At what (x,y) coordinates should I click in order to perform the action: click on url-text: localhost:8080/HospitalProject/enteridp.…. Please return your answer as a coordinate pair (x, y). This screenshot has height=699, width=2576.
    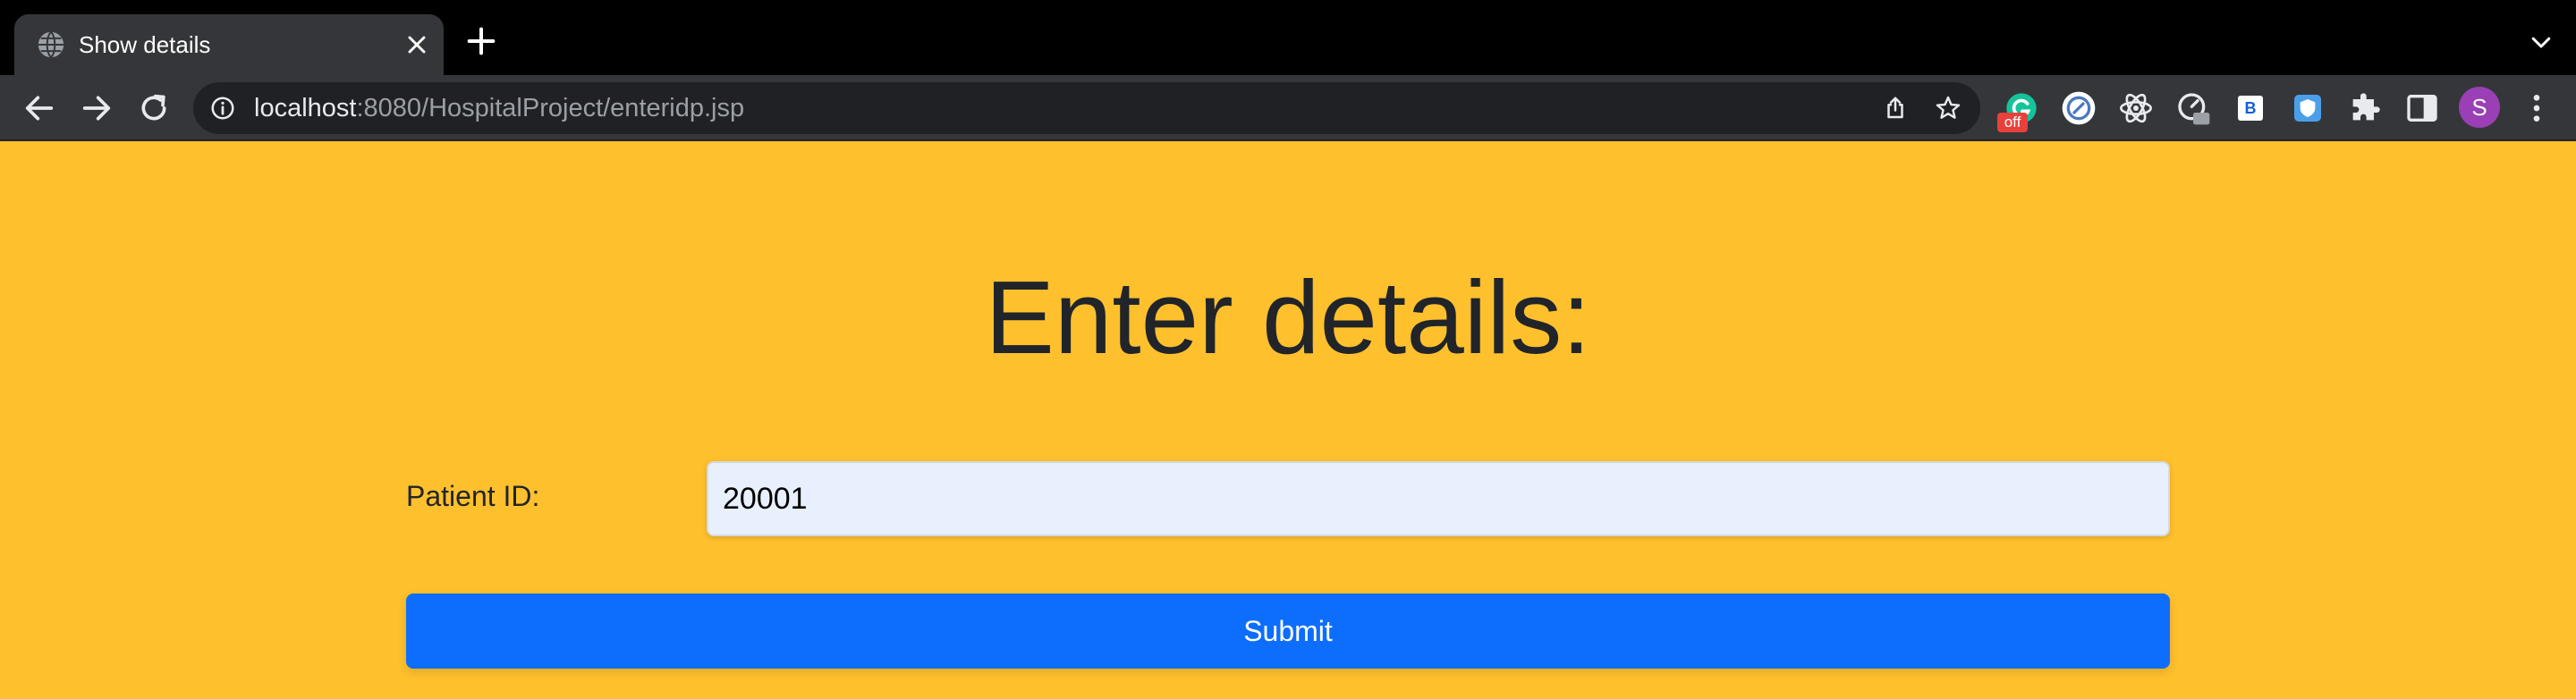
    Looking at the image, I should click on (499, 108).